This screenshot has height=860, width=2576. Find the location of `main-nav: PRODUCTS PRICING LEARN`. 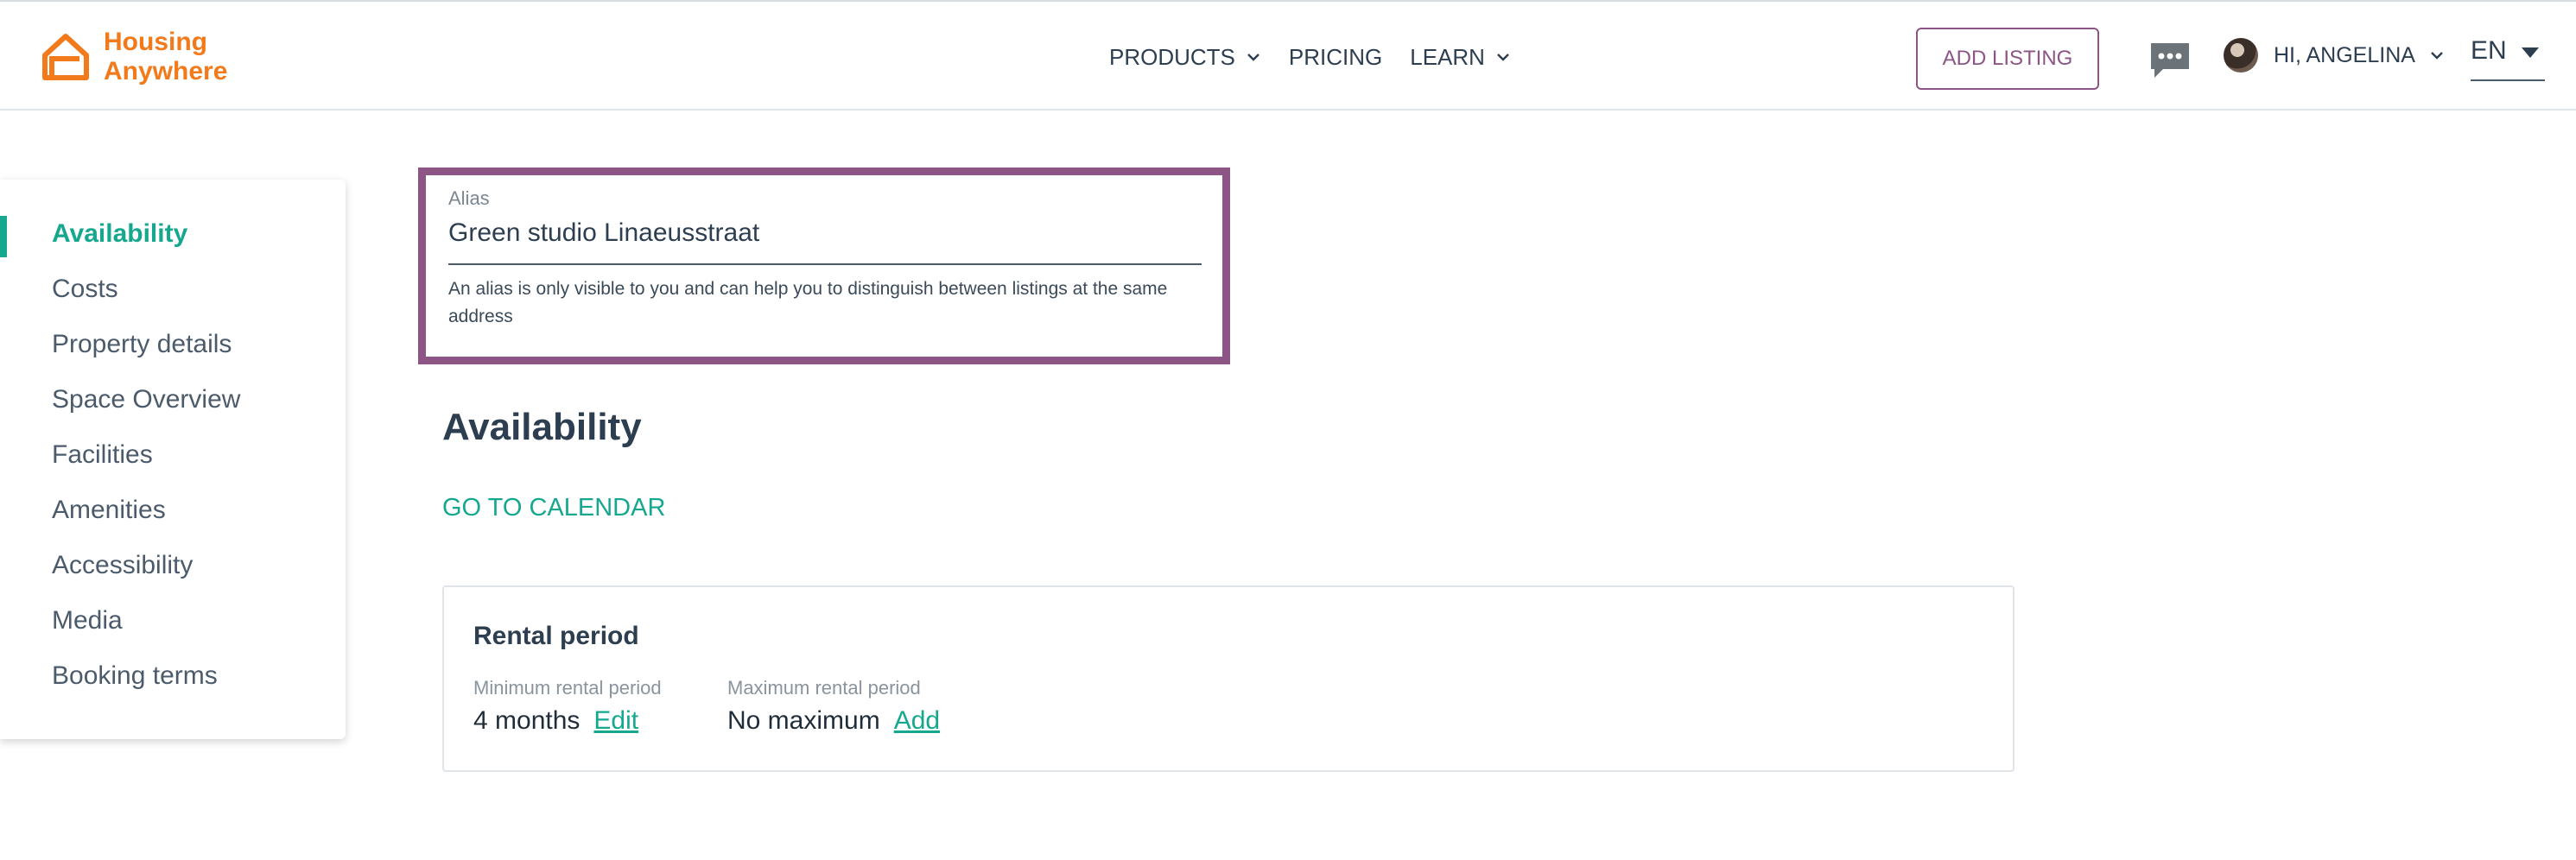

main-nav: PRODUCTS PRICING LEARN is located at coordinates (1324, 57).